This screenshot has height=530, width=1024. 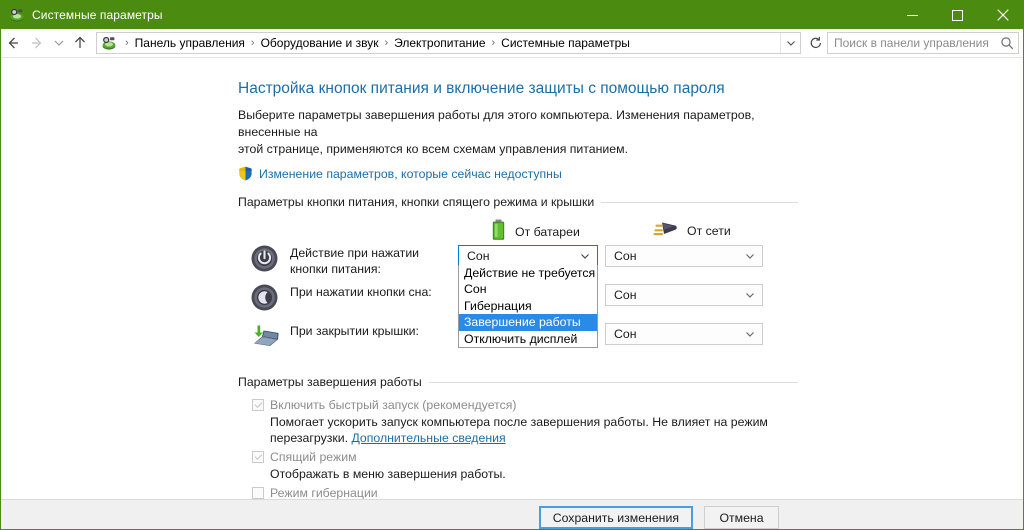 I want to click on column-header-ac: От сети, so click(x=691, y=230).